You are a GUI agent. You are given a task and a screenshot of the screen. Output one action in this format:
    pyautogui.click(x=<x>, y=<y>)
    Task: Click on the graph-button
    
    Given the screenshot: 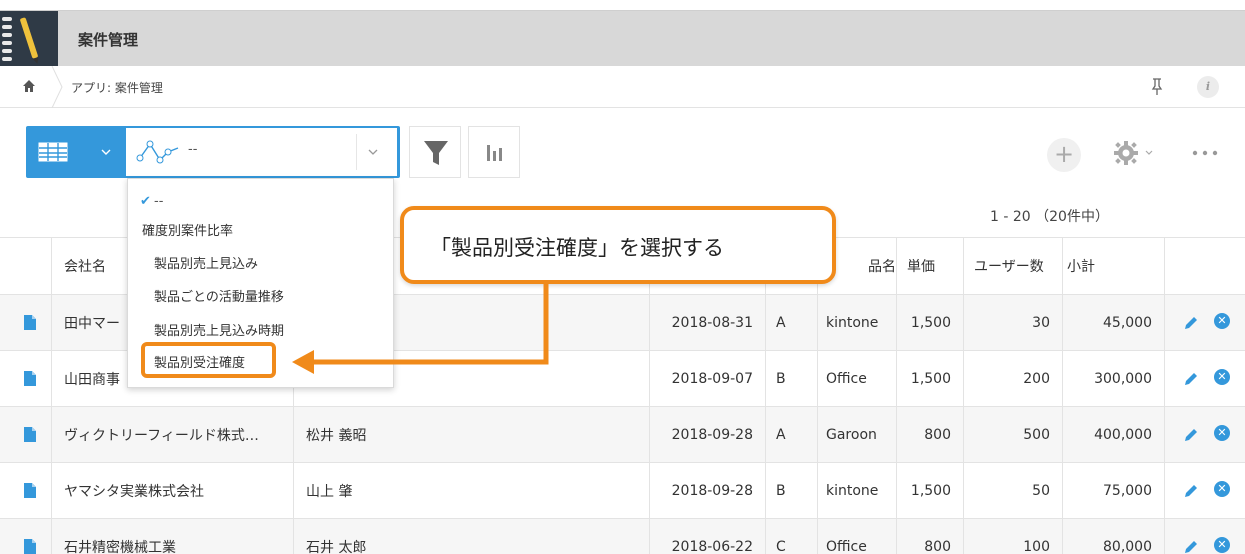 What is the action you would take?
    pyautogui.click(x=494, y=152)
    